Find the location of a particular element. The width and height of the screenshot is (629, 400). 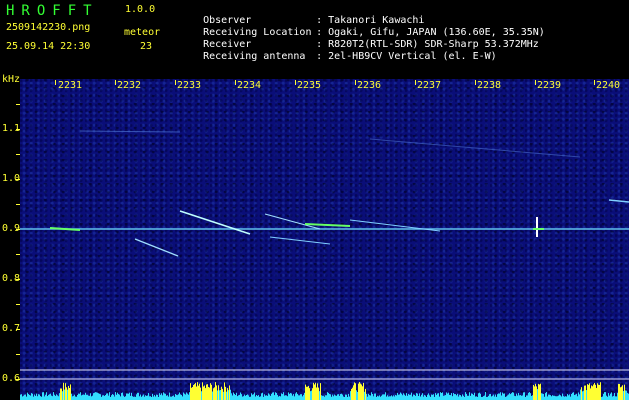

time-tick is located at coordinates (175, 82).